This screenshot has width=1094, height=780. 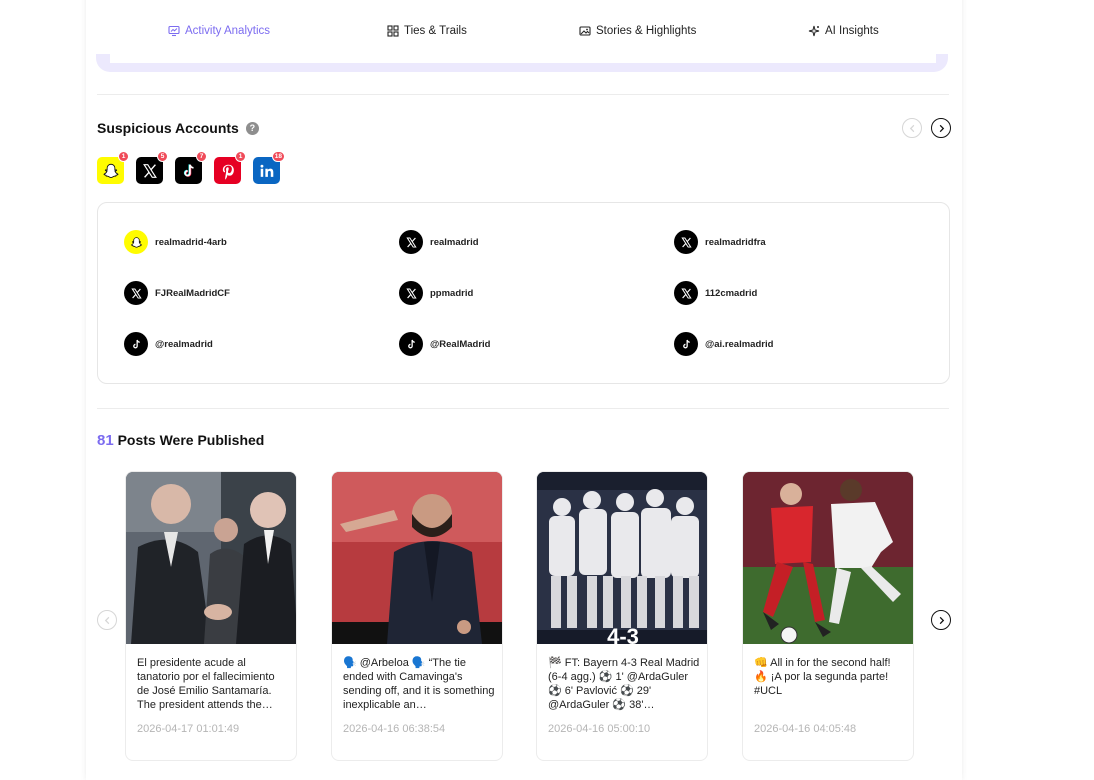 What do you see at coordinates (266, 170) in the screenshot?
I see `linkedin-icon` at bounding box center [266, 170].